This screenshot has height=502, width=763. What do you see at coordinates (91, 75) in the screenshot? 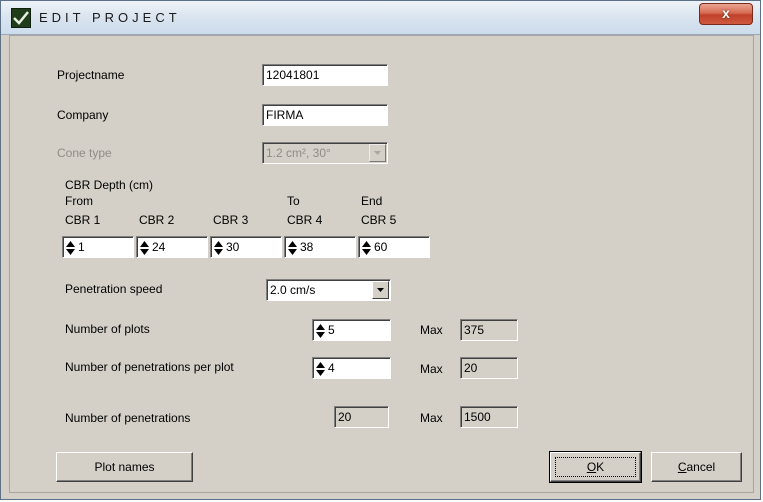
I see `projectname-label: Projectname` at bounding box center [91, 75].